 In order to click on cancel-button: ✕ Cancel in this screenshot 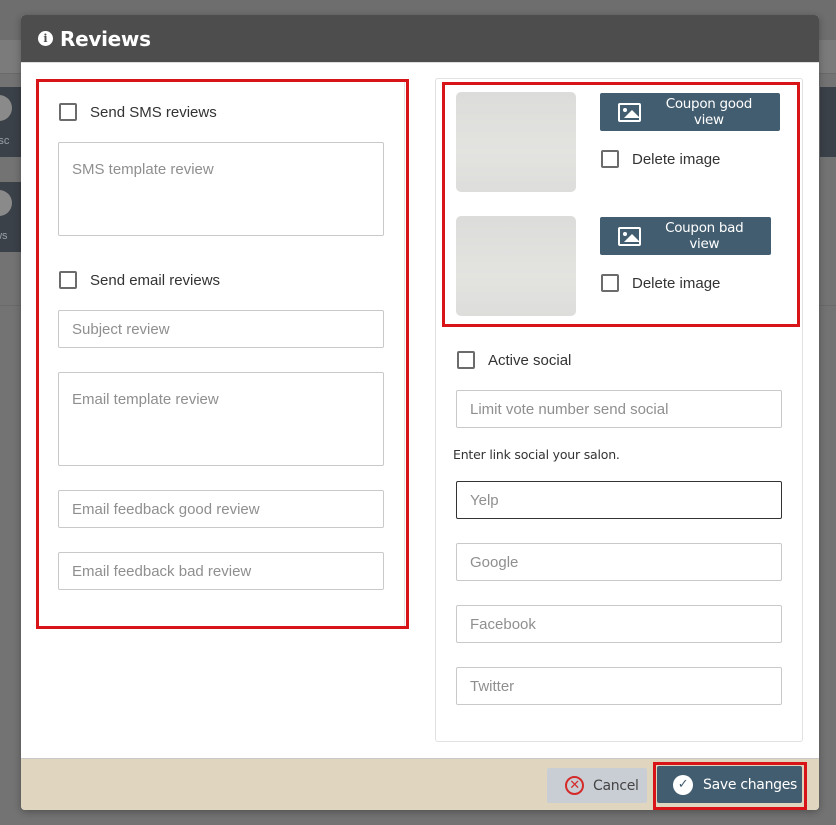, I will do `click(597, 785)`.